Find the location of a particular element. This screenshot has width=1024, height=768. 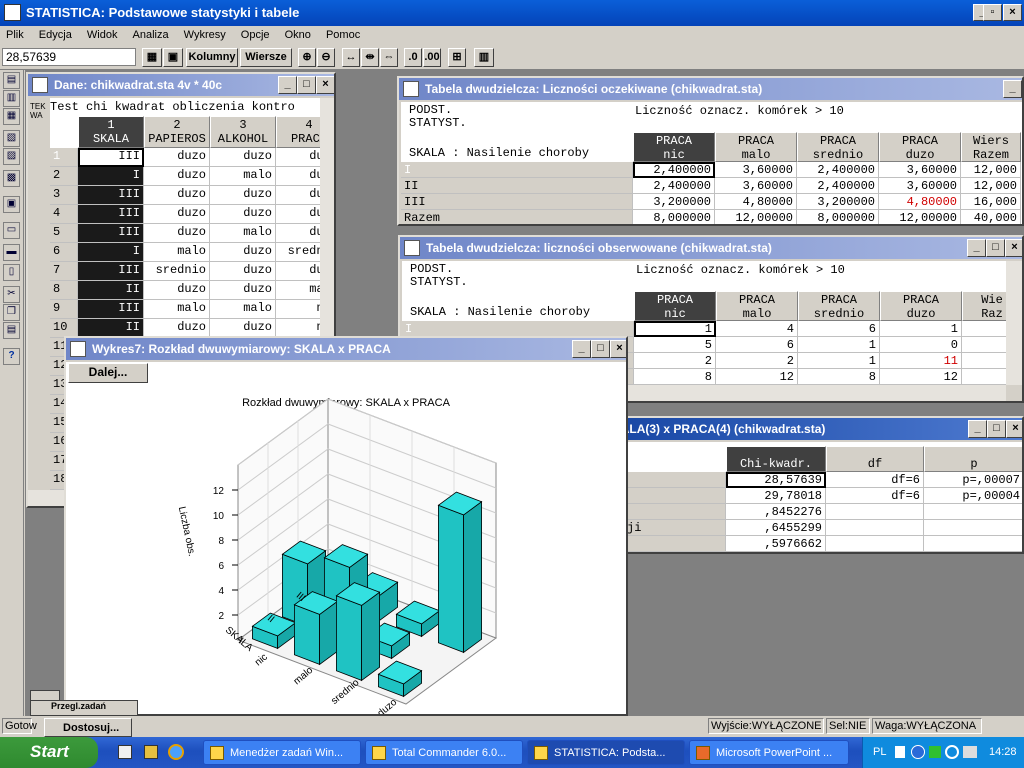

decimal-add-icon: .0 is located at coordinates (413, 57).